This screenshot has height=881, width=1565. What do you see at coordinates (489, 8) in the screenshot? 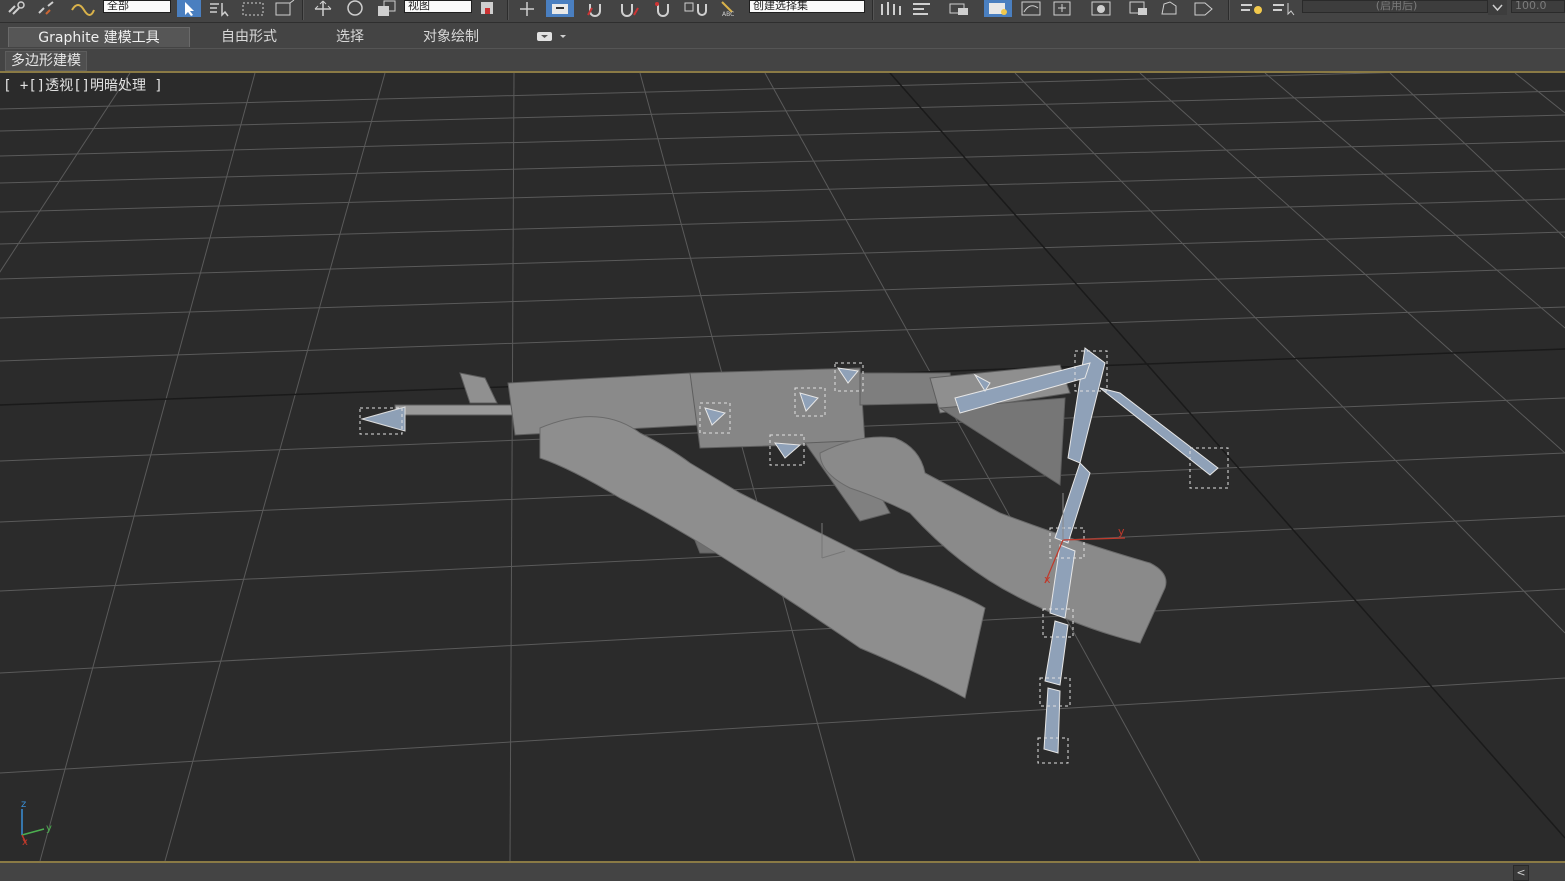
I see `use-pivot-center-icon` at bounding box center [489, 8].